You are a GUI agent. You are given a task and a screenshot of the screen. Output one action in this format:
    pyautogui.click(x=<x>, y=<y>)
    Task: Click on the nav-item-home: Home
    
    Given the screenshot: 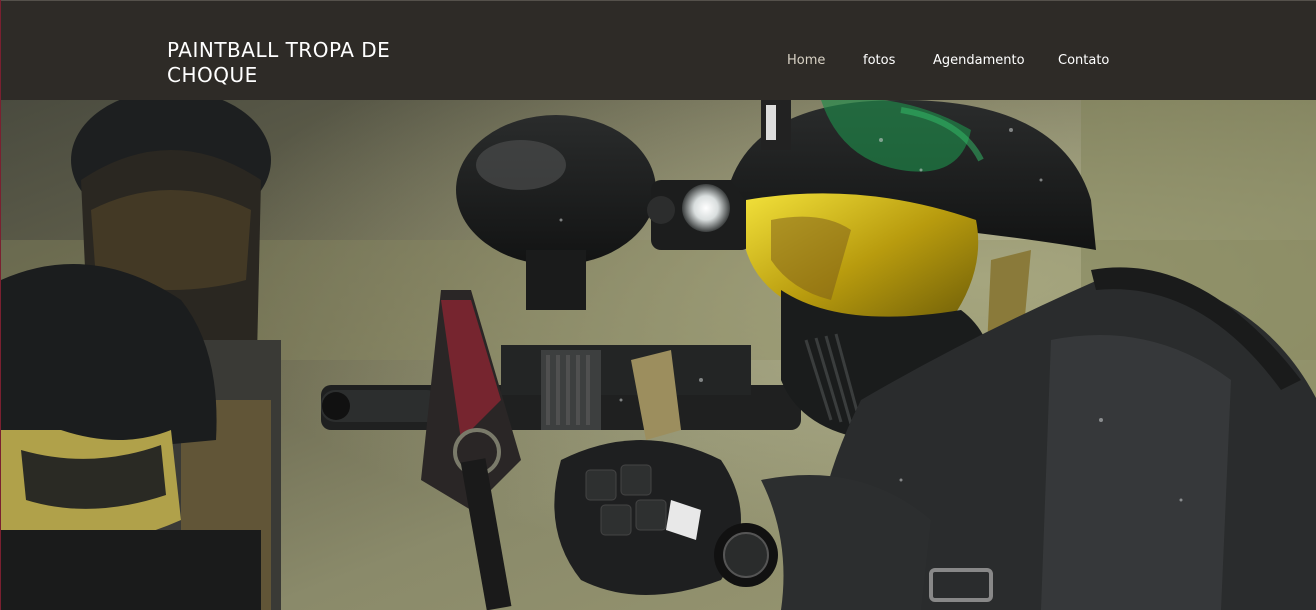 What is the action you would take?
    pyautogui.click(x=806, y=60)
    